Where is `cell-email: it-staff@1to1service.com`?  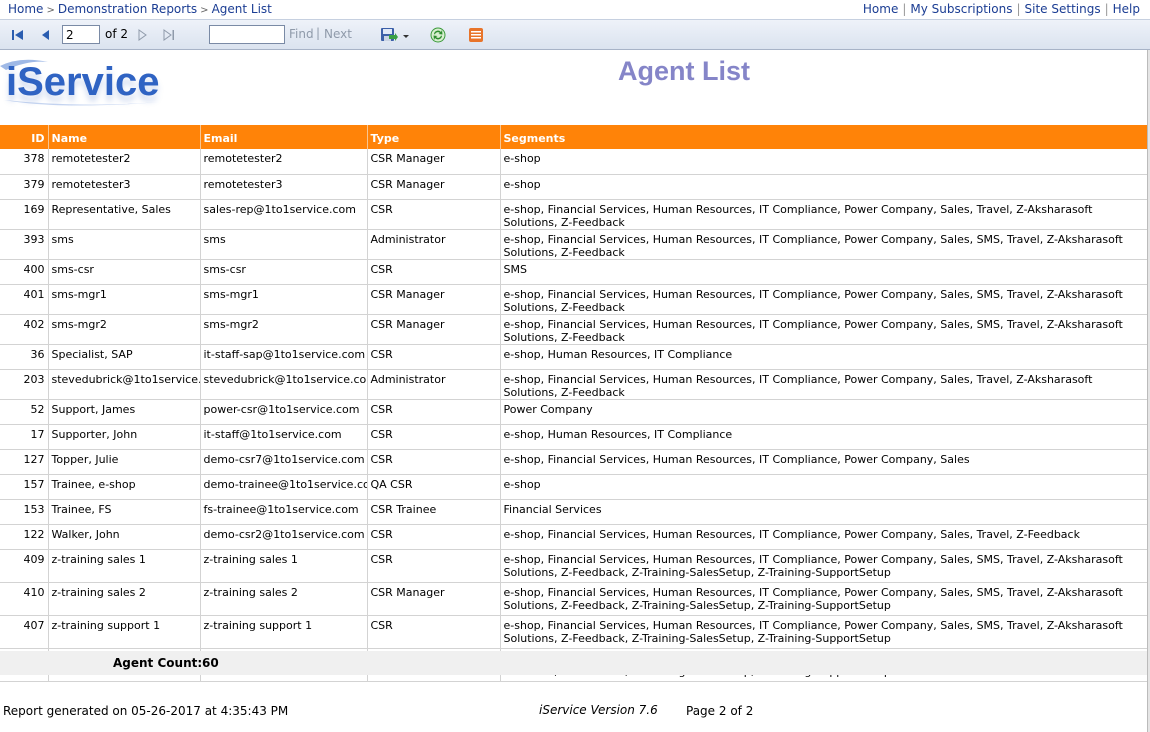
cell-email: it-staff@1to1service.com is located at coordinates (284, 437).